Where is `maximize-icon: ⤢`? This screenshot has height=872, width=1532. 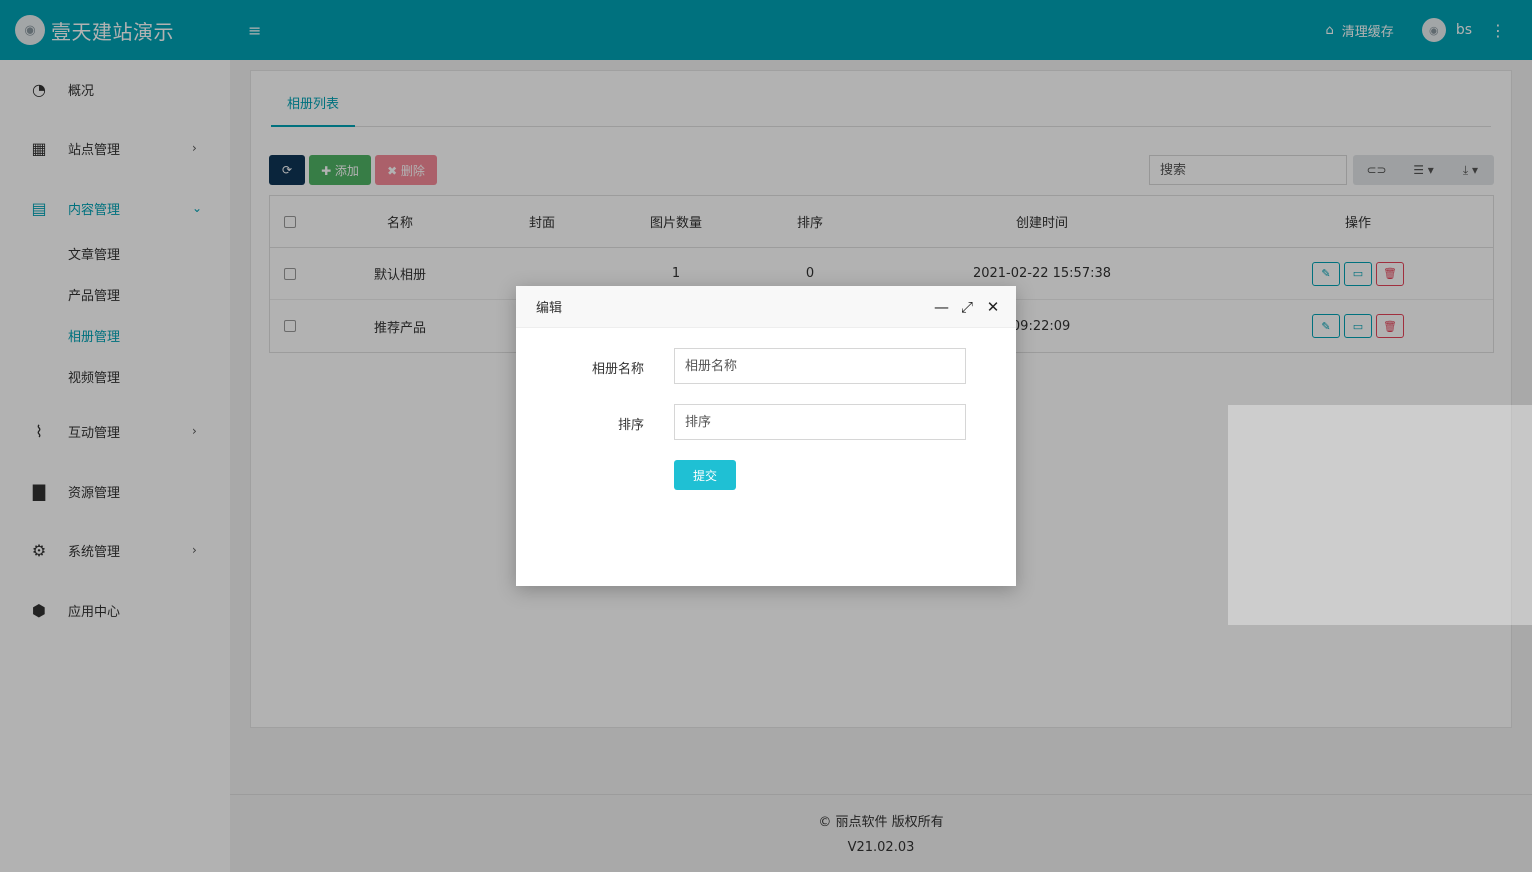 maximize-icon: ⤢ is located at coordinates (967, 307).